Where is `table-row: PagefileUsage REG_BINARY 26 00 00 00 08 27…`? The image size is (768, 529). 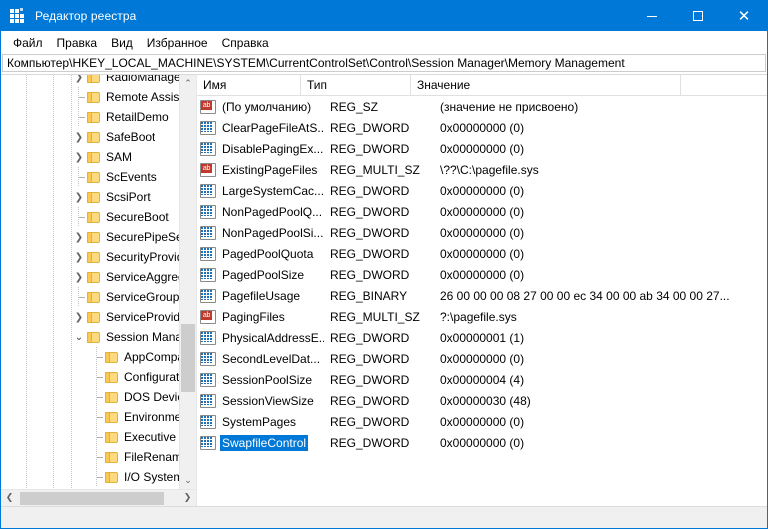
table-row: PagefileUsage REG_BINARY 26 00 00 00 08 27… is located at coordinates (482, 295).